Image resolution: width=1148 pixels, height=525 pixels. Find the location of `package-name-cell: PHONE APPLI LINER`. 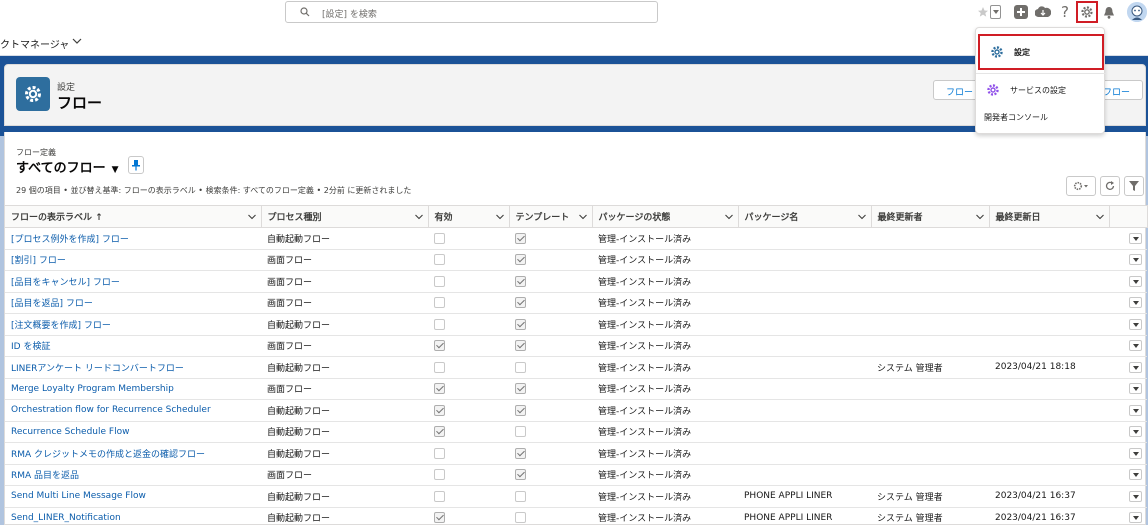

package-name-cell: PHONE APPLI LINER is located at coordinates (804, 496).